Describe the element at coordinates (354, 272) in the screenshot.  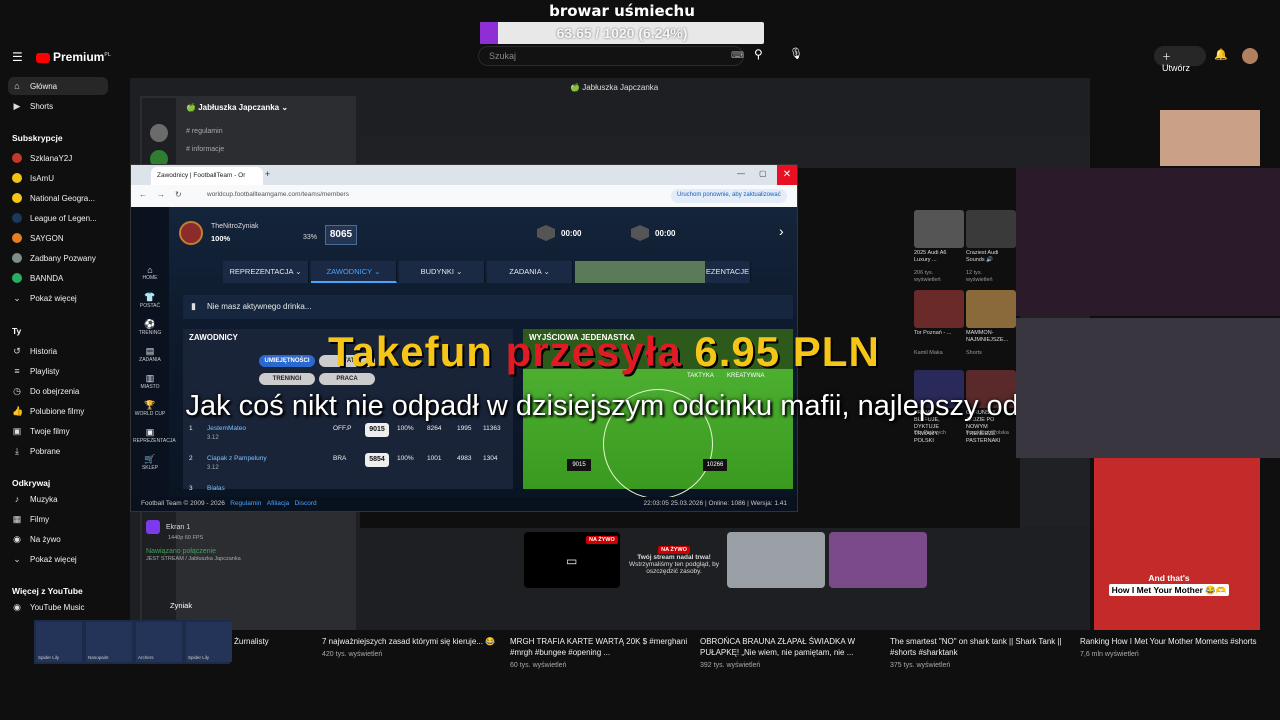
I see `tab-zawodnicy: ZAWODNICY ⌄` at that location.